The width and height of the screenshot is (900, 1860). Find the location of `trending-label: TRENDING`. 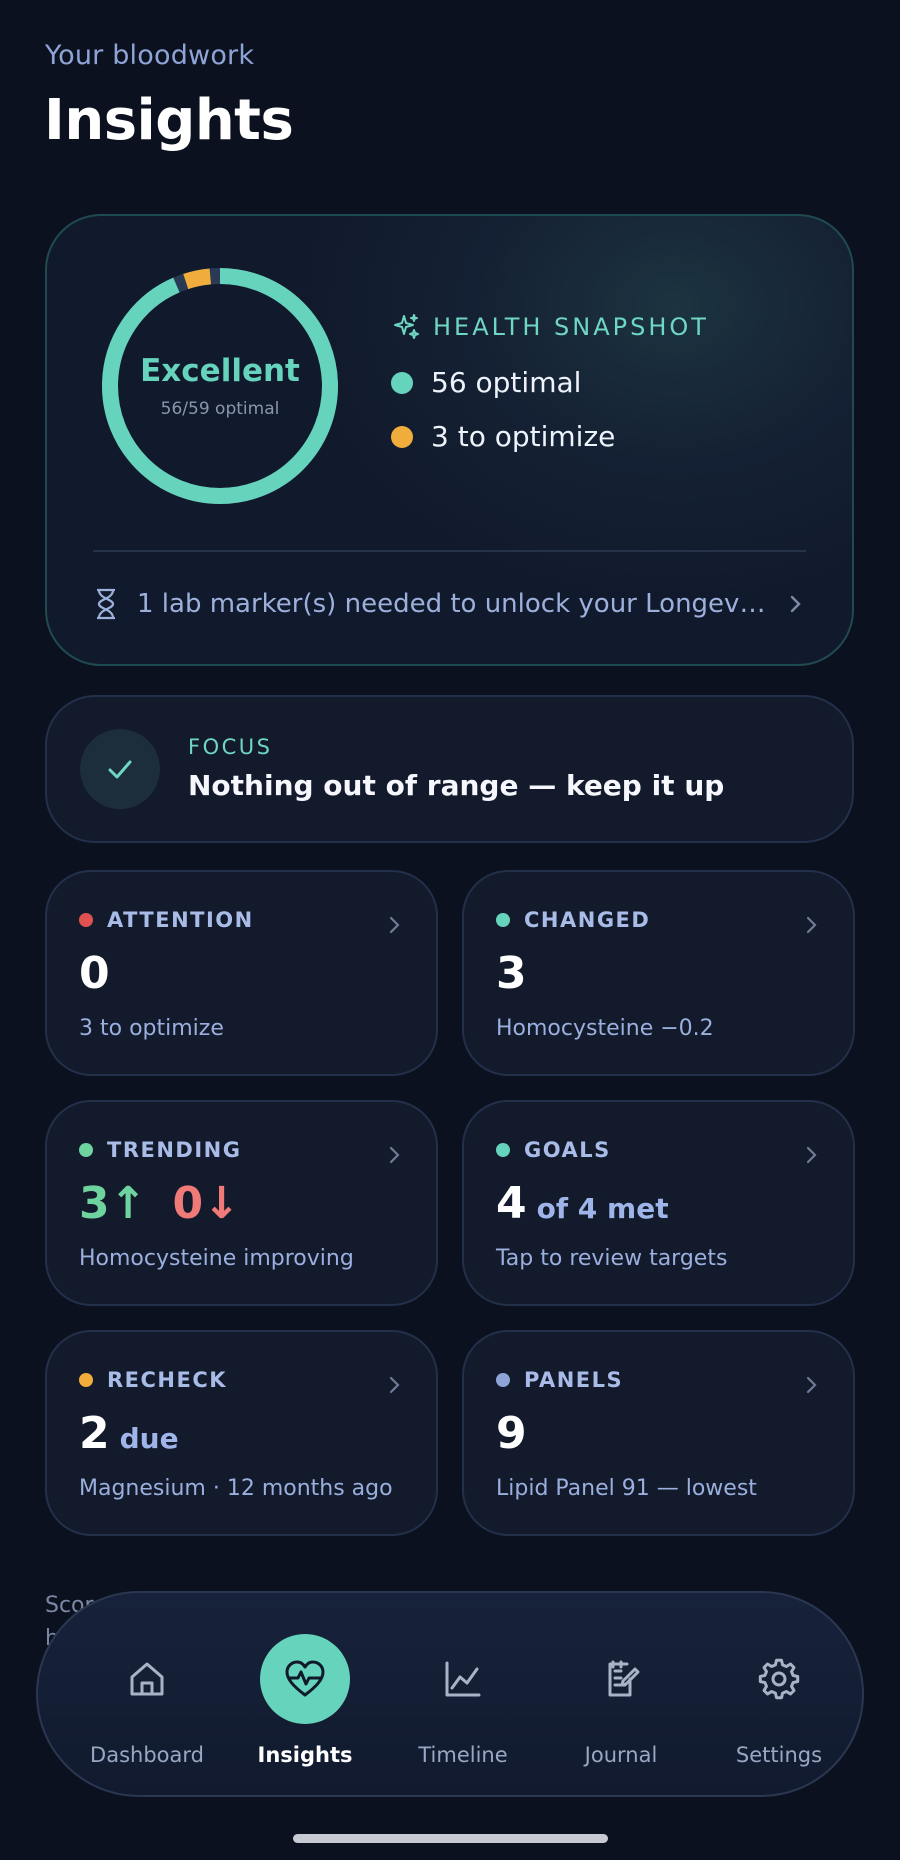

trending-label: TRENDING is located at coordinates (174, 1150).